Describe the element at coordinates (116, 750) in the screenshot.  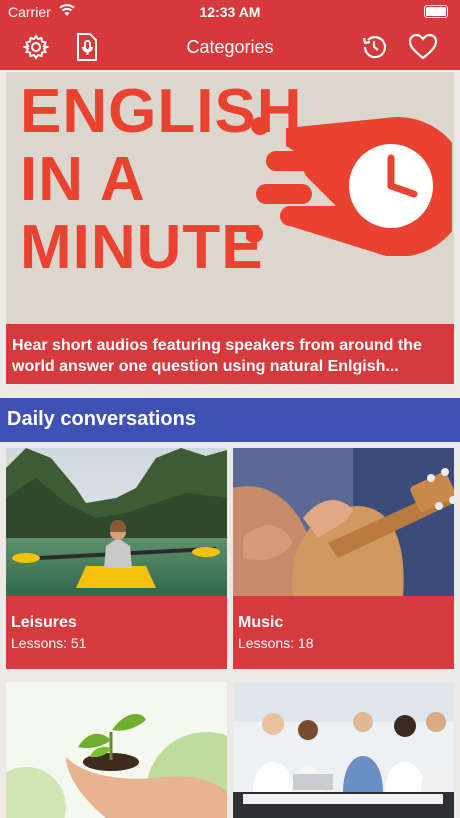
I see `category-card-plant` at that location.